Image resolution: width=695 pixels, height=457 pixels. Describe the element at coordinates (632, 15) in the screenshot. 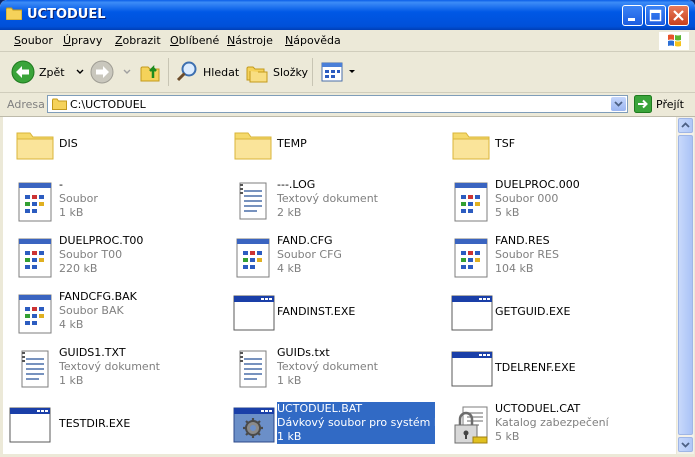

I see `minimize-button` at that location.